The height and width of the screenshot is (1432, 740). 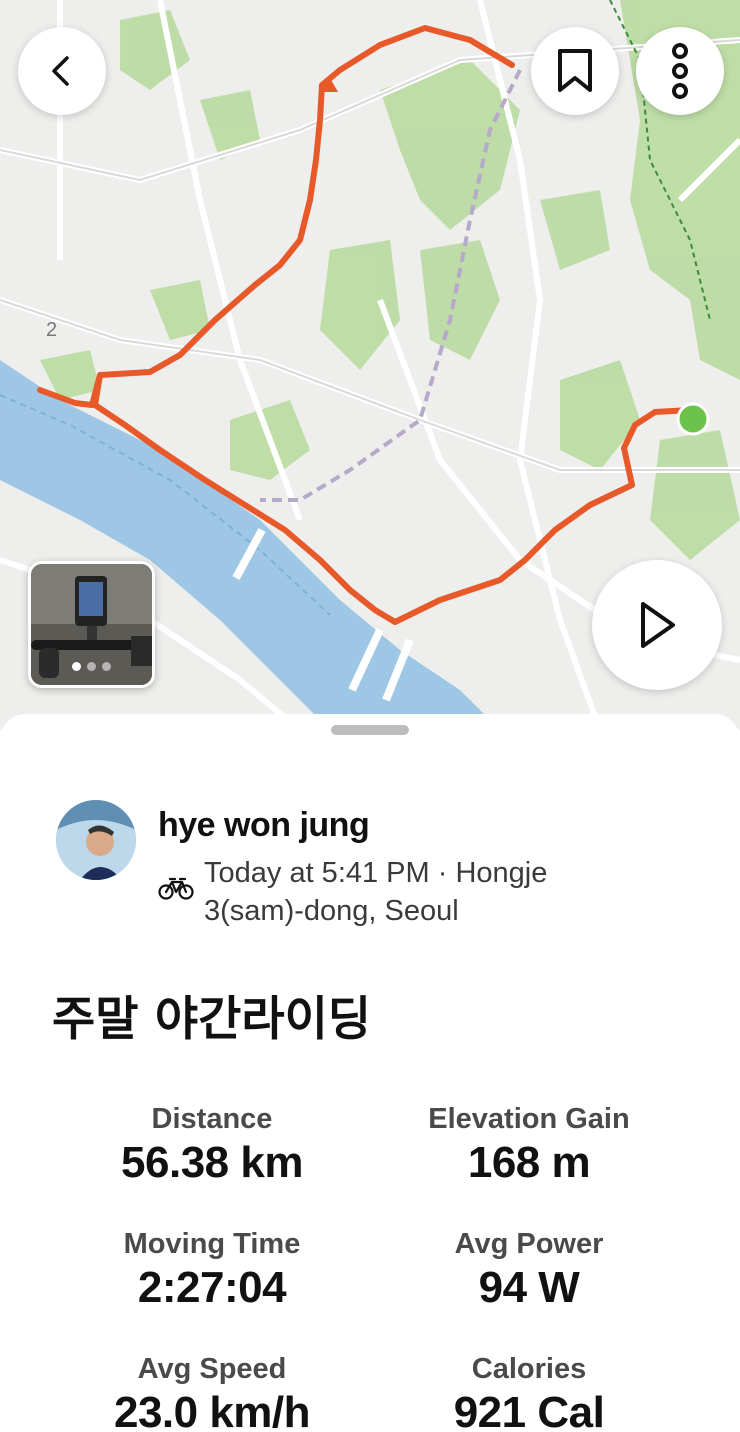 What do you see at coordinates (331, 911) in the screenshot?
I see `activity-meta-line2: 3(sam)-dong, Seoul` at bounding box center [331, 911].